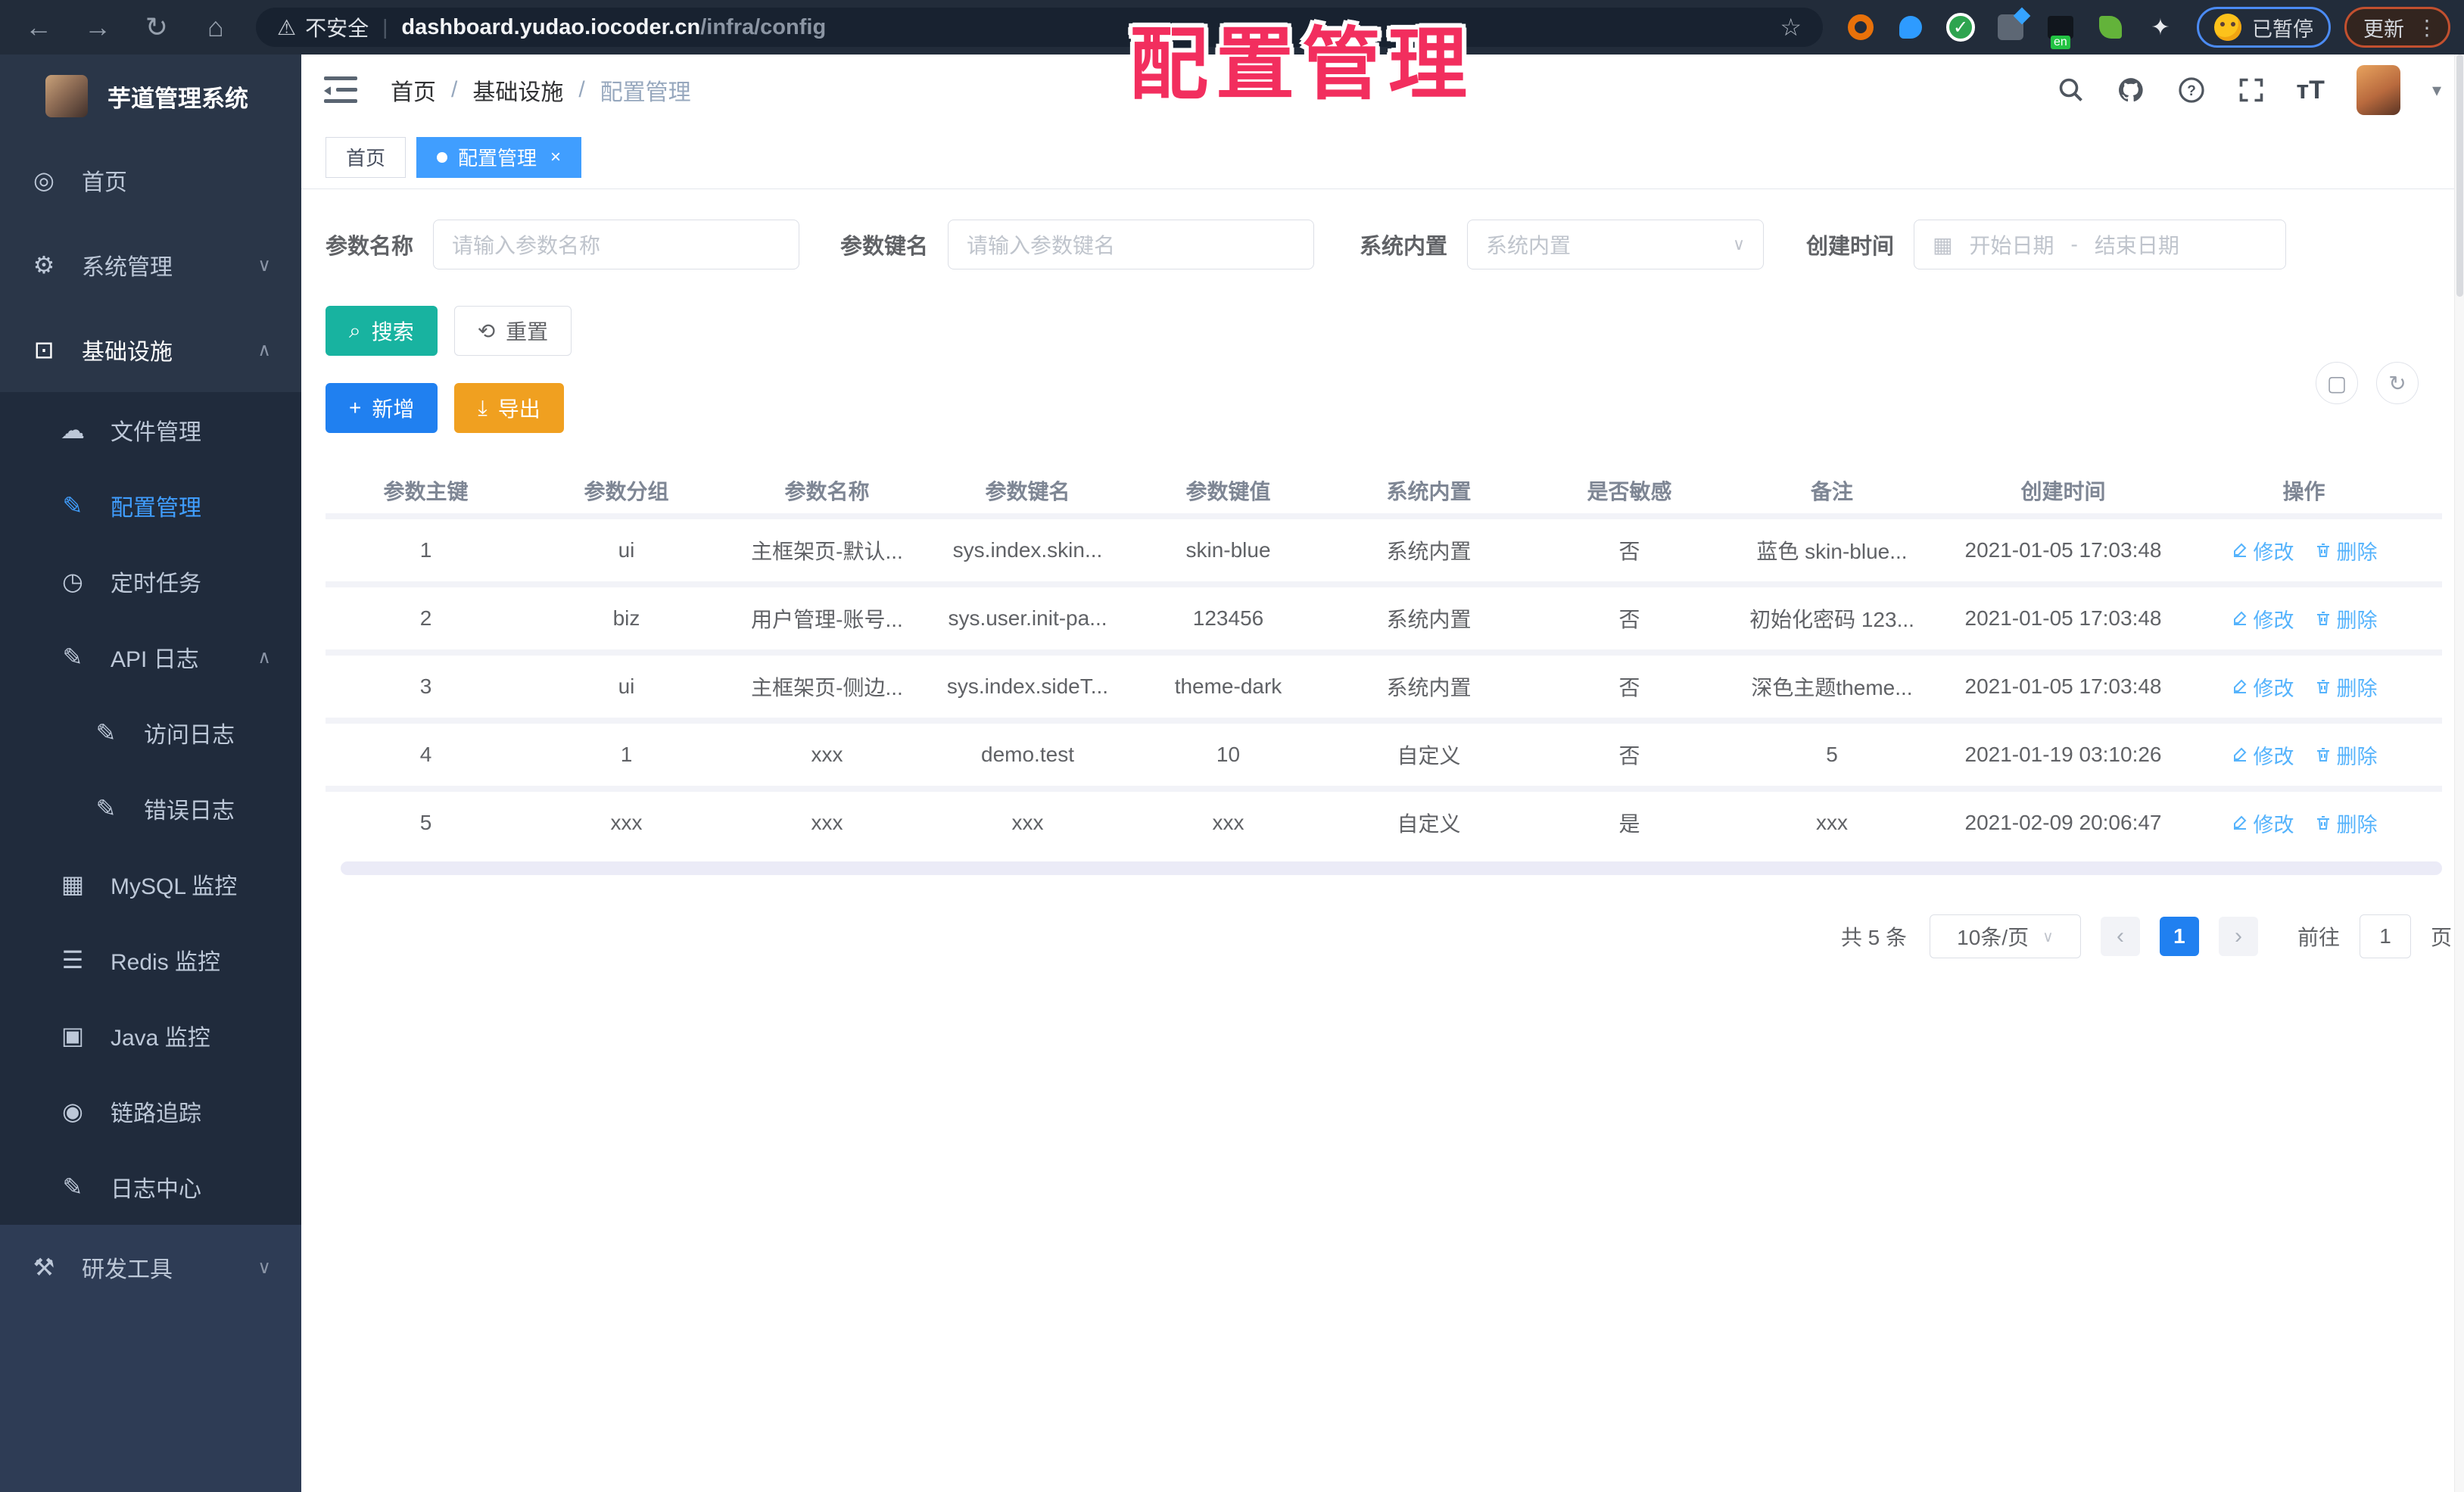 The image size is (2464, 1492). What do you see at coordinates (1391, 868) in the screenshot?
I see `table-horizontal-scrollbar` at bounding box center [1391, 868].